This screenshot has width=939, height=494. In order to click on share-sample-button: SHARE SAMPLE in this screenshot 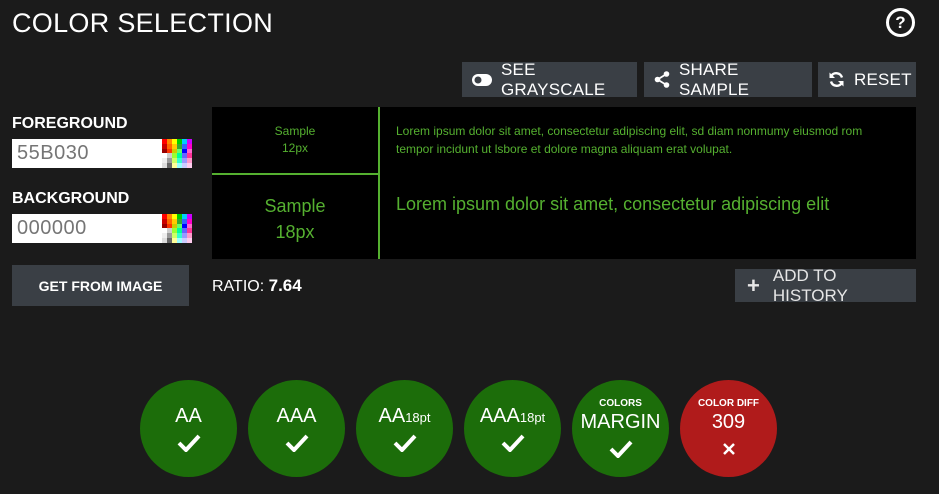, I will do `click(728, 79)`.